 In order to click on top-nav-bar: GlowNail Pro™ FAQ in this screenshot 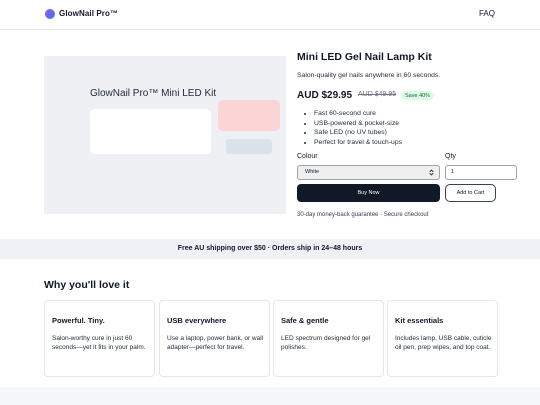, I will do `click(270, 15)`.